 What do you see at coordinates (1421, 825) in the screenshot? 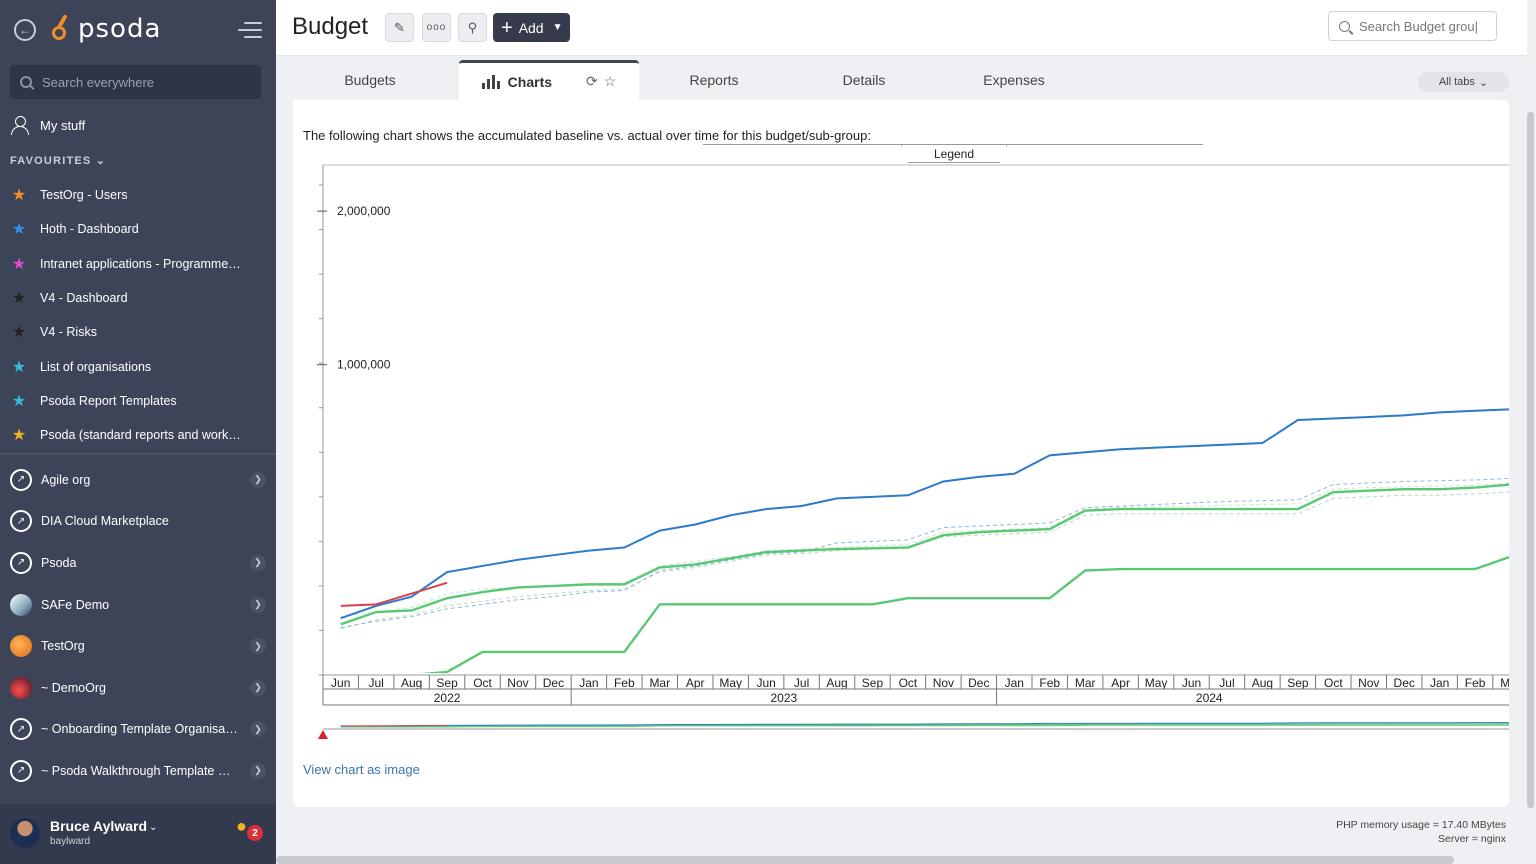
I see `memory-usage: PHP memory usage = 17.40 MBytes` at bounding box center [1421, 825].